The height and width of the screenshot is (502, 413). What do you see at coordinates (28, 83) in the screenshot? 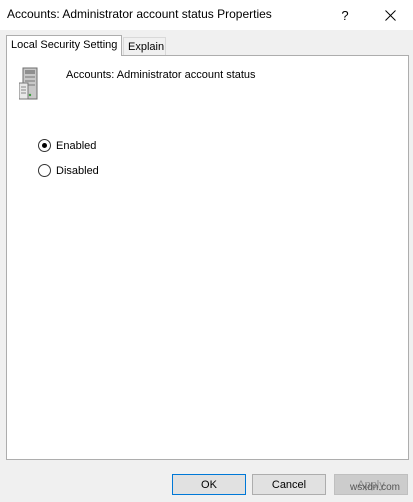
I see `server-icon` at bounding box center [28, 83].